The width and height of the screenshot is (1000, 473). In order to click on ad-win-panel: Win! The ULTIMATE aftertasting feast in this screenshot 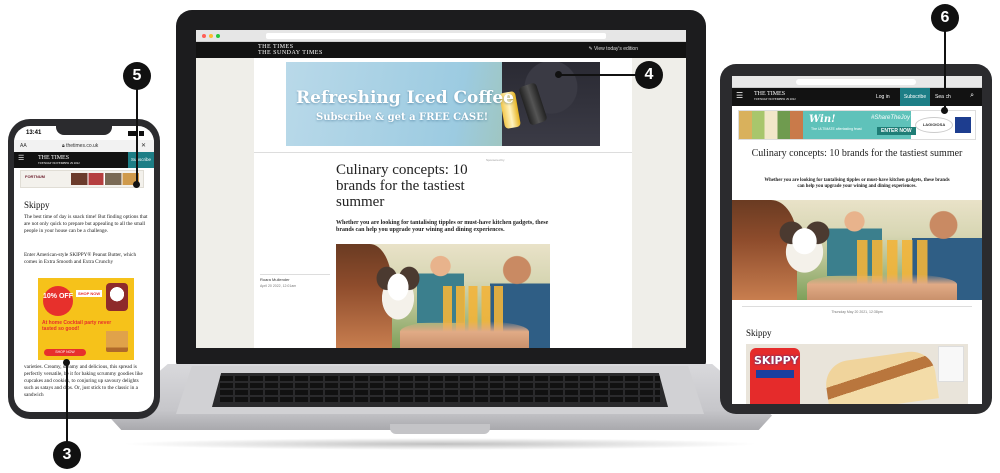, I will do `click(837, 125)`.